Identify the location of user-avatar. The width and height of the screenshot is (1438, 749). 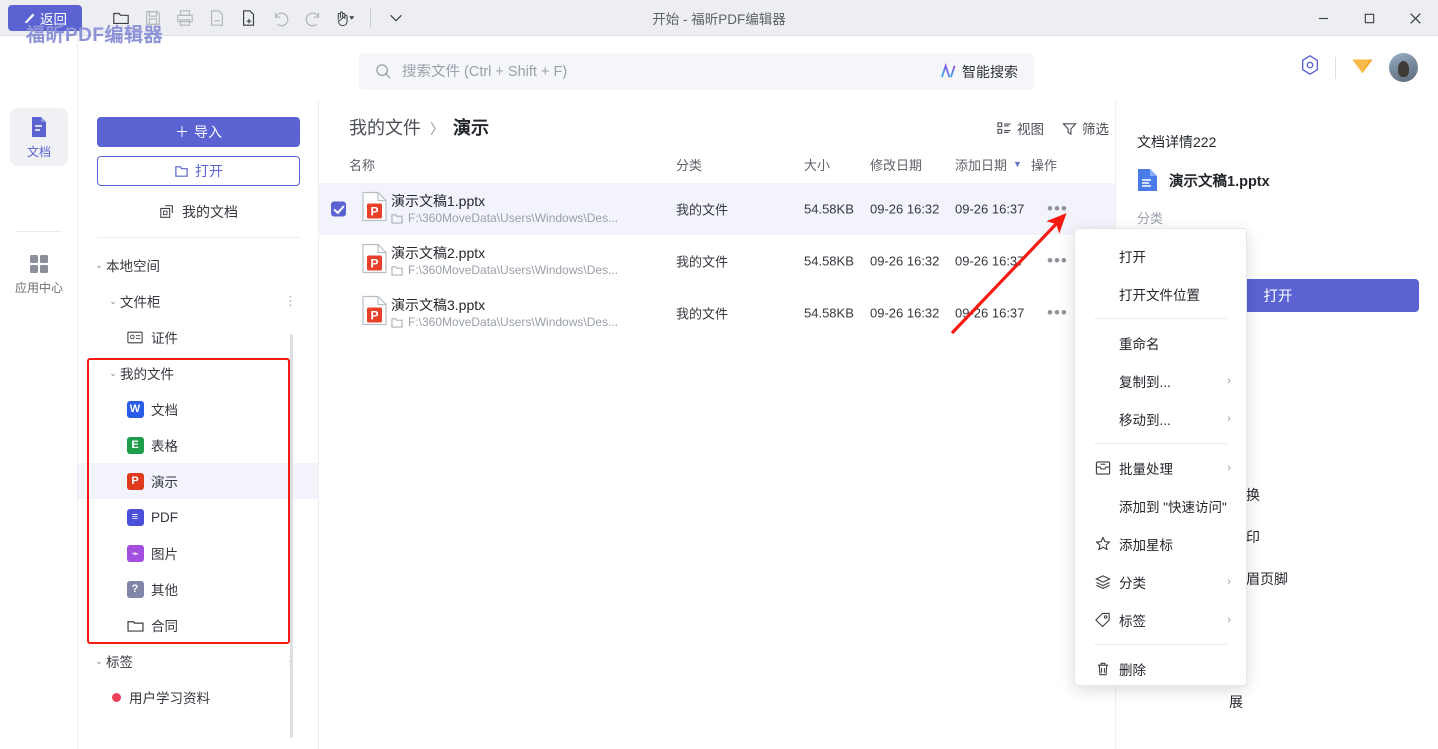
(1403, 67).